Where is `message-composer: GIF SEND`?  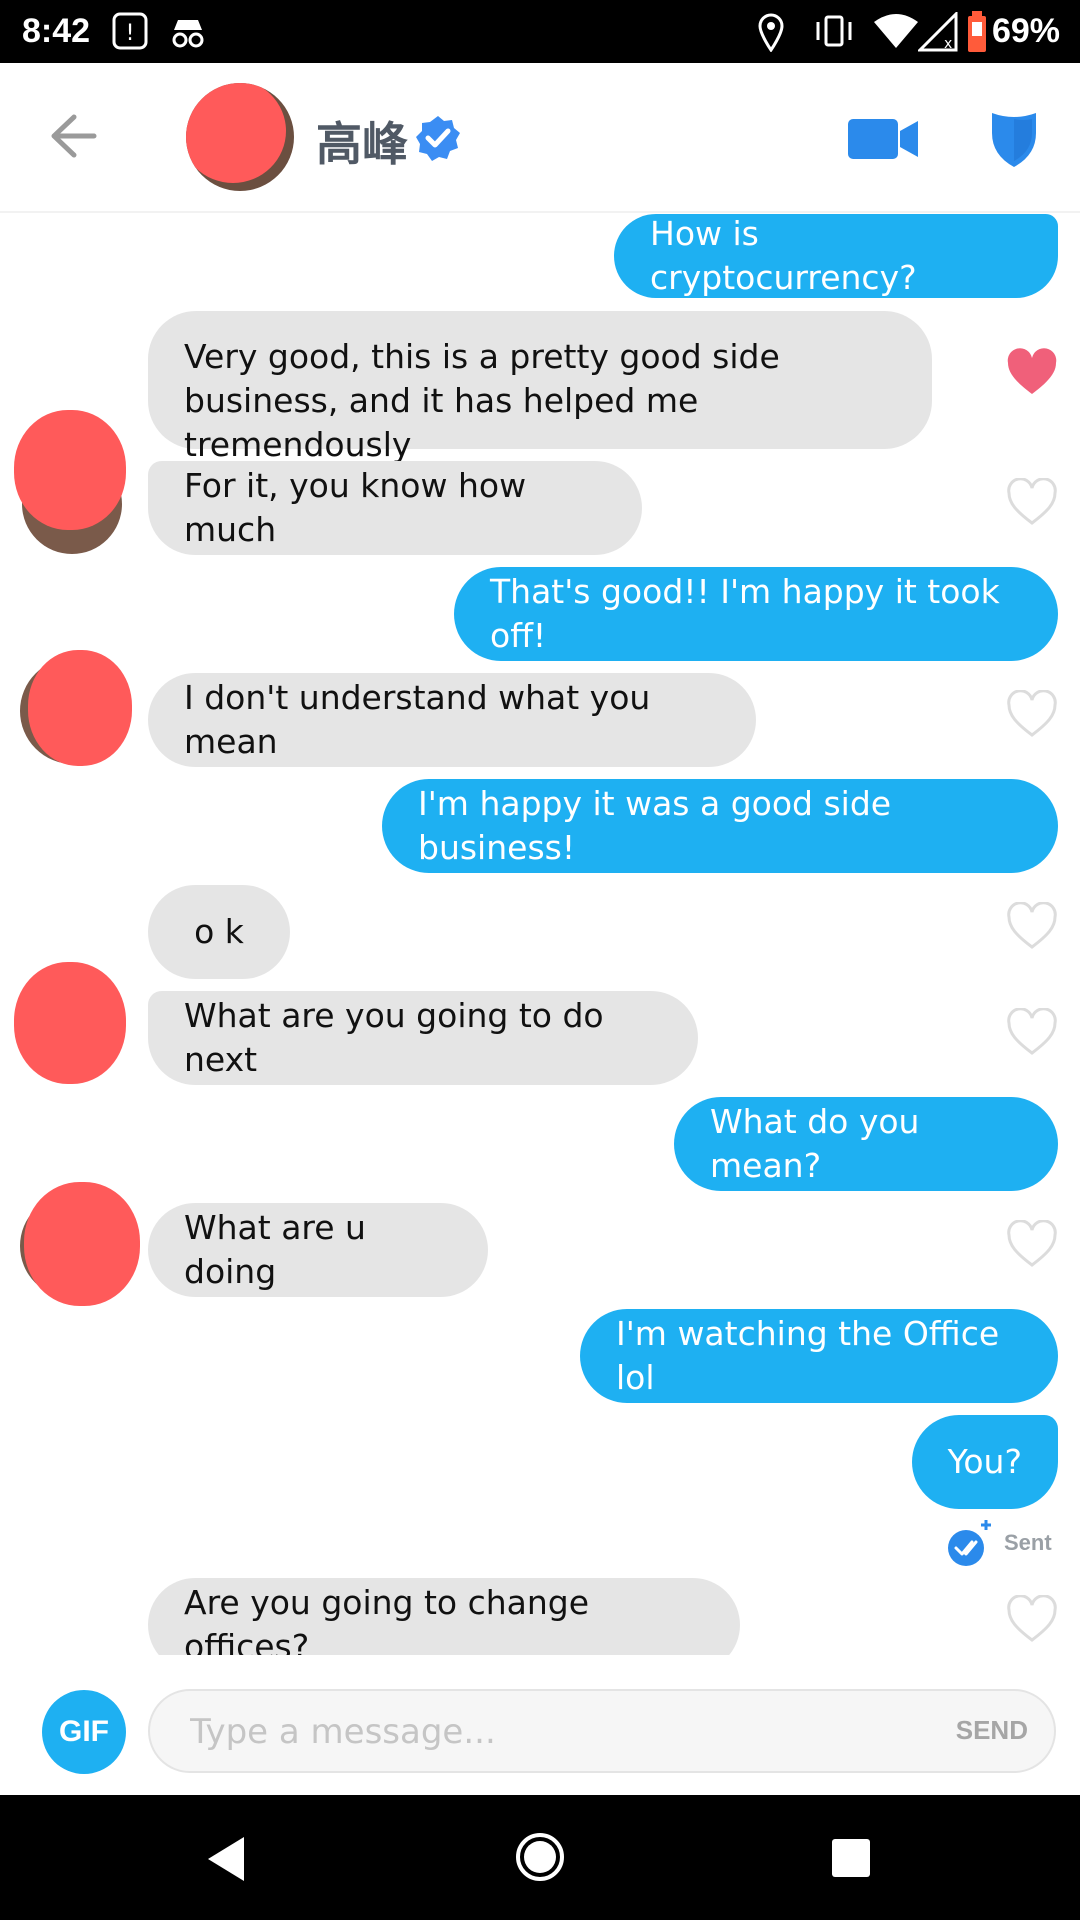 message-composer: GIF SEND is located at coordinates (540, 1725).